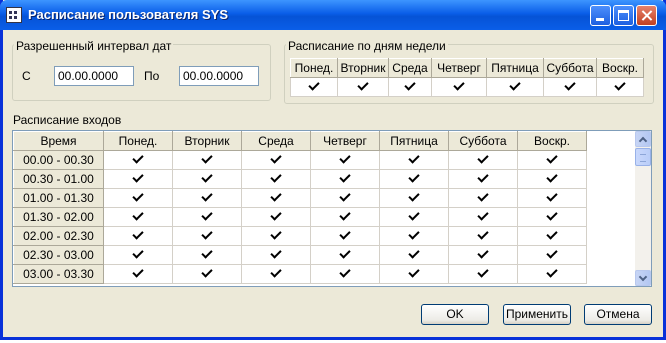  Describe the element at coordinates (537, 314) in the screenshot. I see `apply-button: Применить` at that location.